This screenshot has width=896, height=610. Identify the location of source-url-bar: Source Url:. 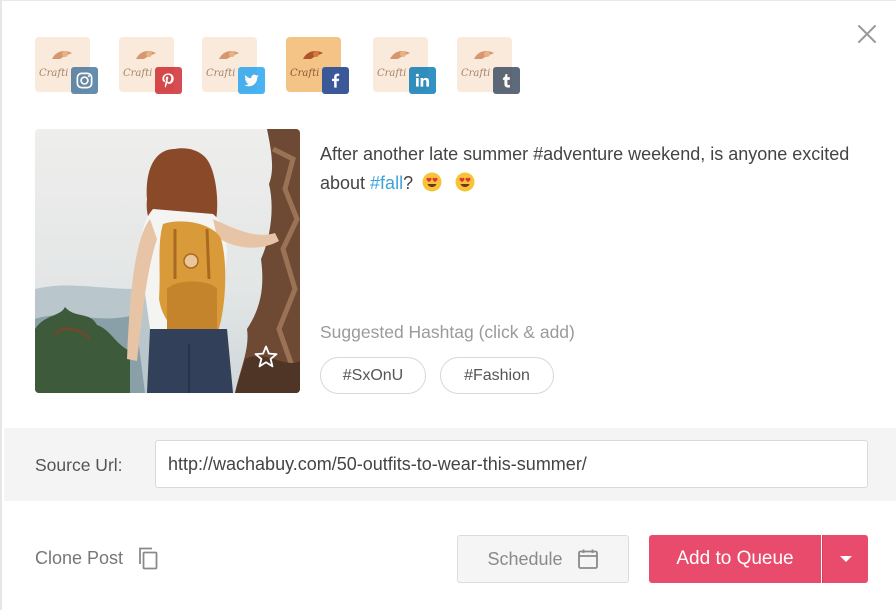
(450, 464).